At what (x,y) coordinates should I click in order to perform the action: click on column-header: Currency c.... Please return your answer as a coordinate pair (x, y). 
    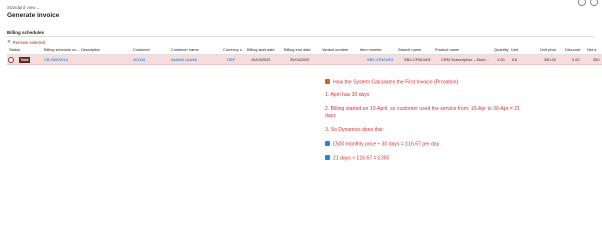
    Looking at the image, I should click on (233, 49).